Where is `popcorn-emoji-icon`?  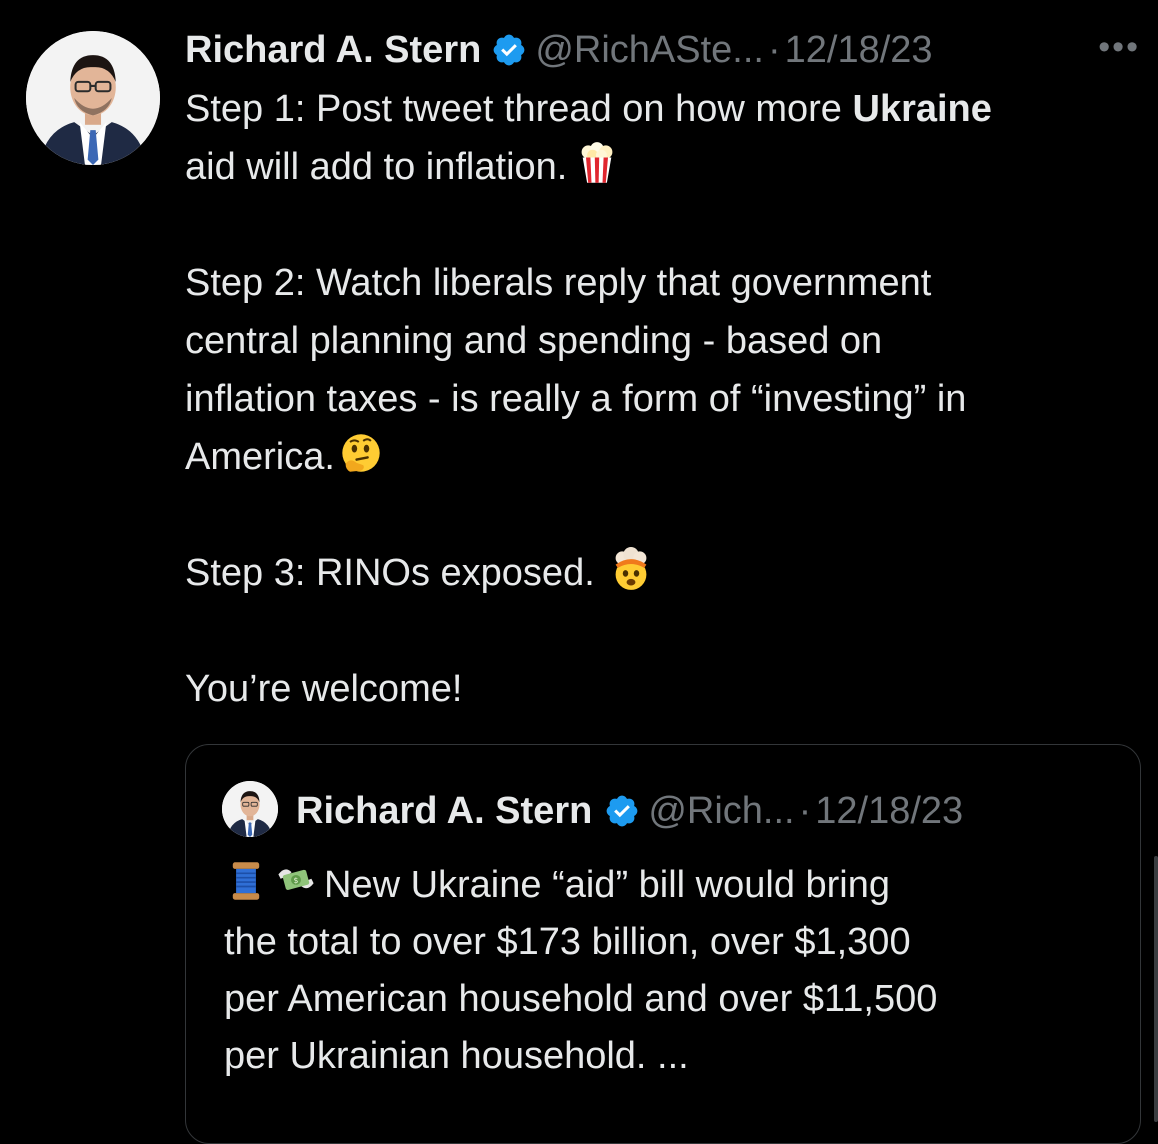
popcorn-emoji-icon is located at coordinates (597, 163).